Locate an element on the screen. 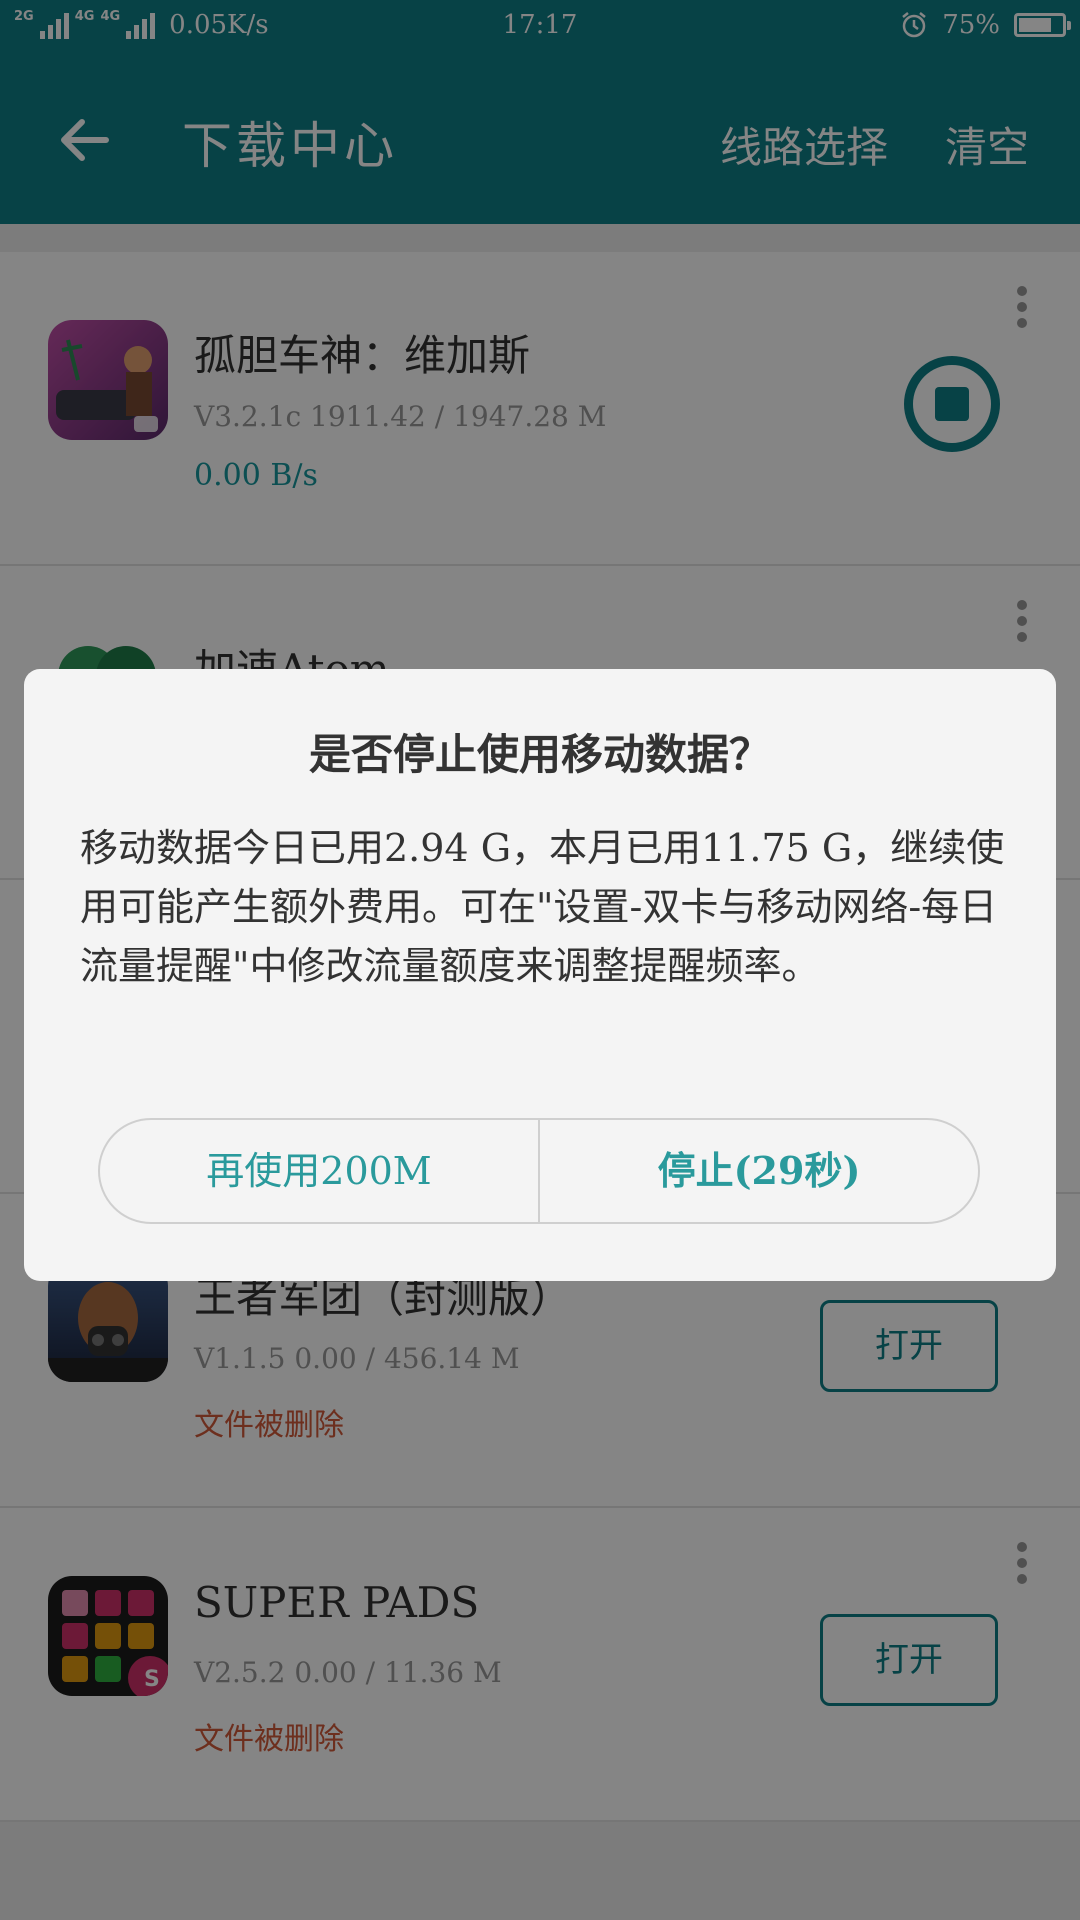  dialog-title: 是否停止使用移动数据？ is located at coordinates (539, 754).